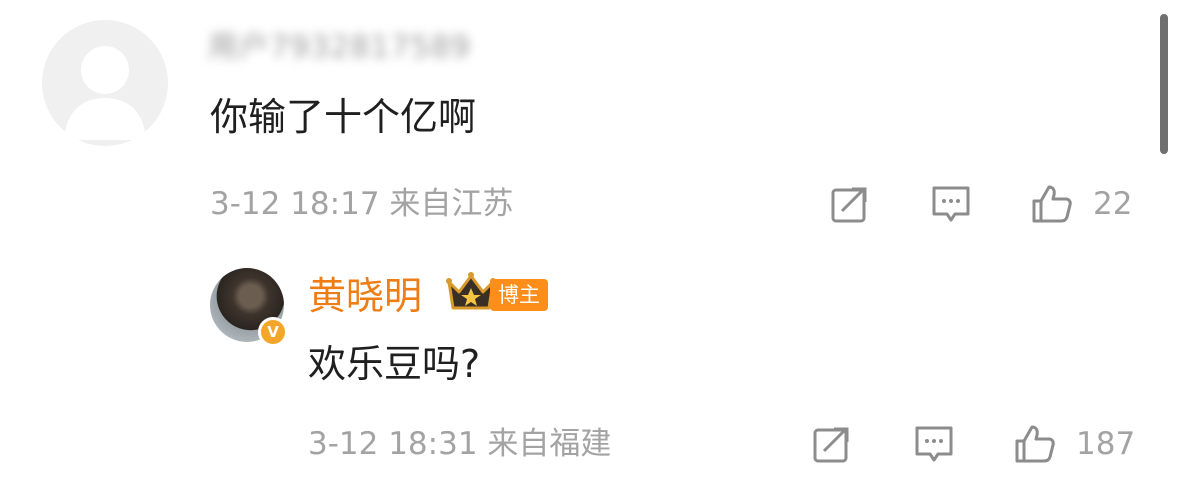 The image size is (1179, 490). What do you see at coordinates (1113, 204) in the screenshot?
I see `like-count: 22` at bounding box center [1113, 204].